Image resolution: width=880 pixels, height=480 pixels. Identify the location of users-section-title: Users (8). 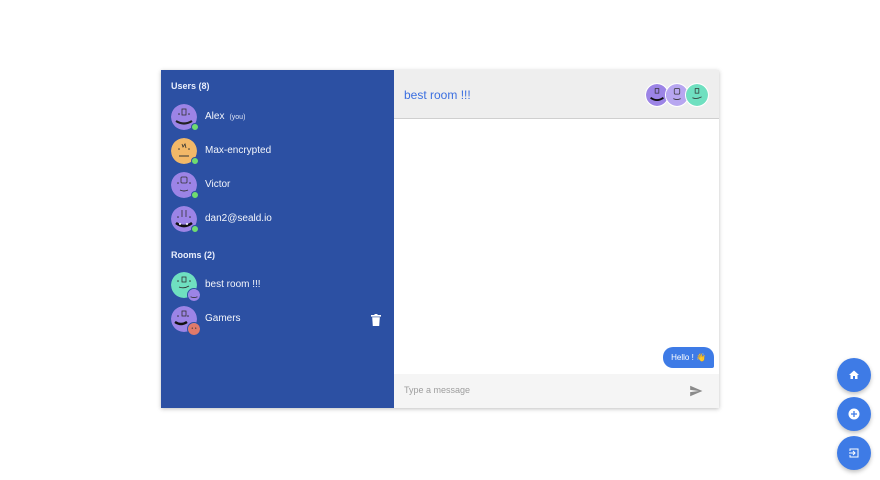
(190, 86).